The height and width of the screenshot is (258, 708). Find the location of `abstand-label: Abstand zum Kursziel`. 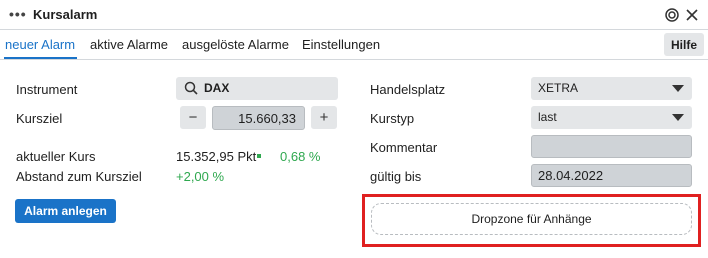

abstand-label: Abstand zum Kursziel is located at coordinates (79, 176).